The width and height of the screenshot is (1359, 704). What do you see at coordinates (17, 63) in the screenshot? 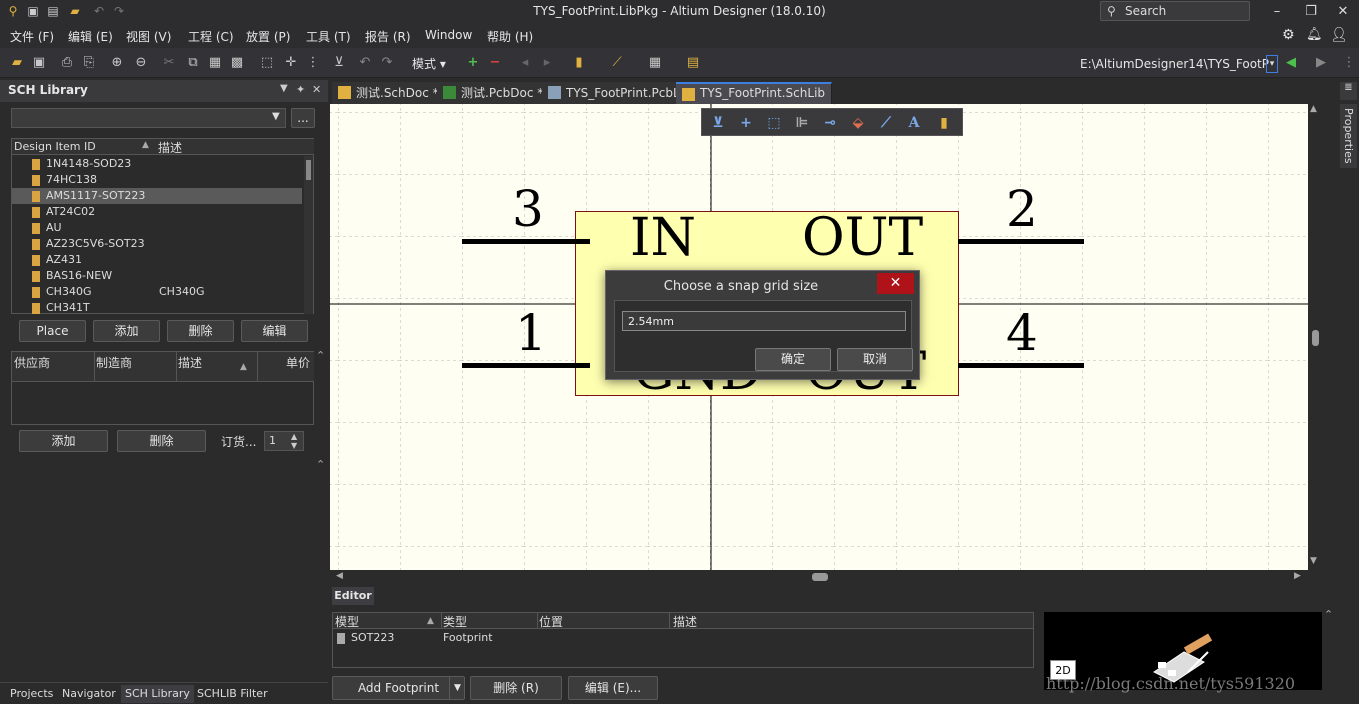
I see `open-icon: ▰` at bounding box center [17, 63].